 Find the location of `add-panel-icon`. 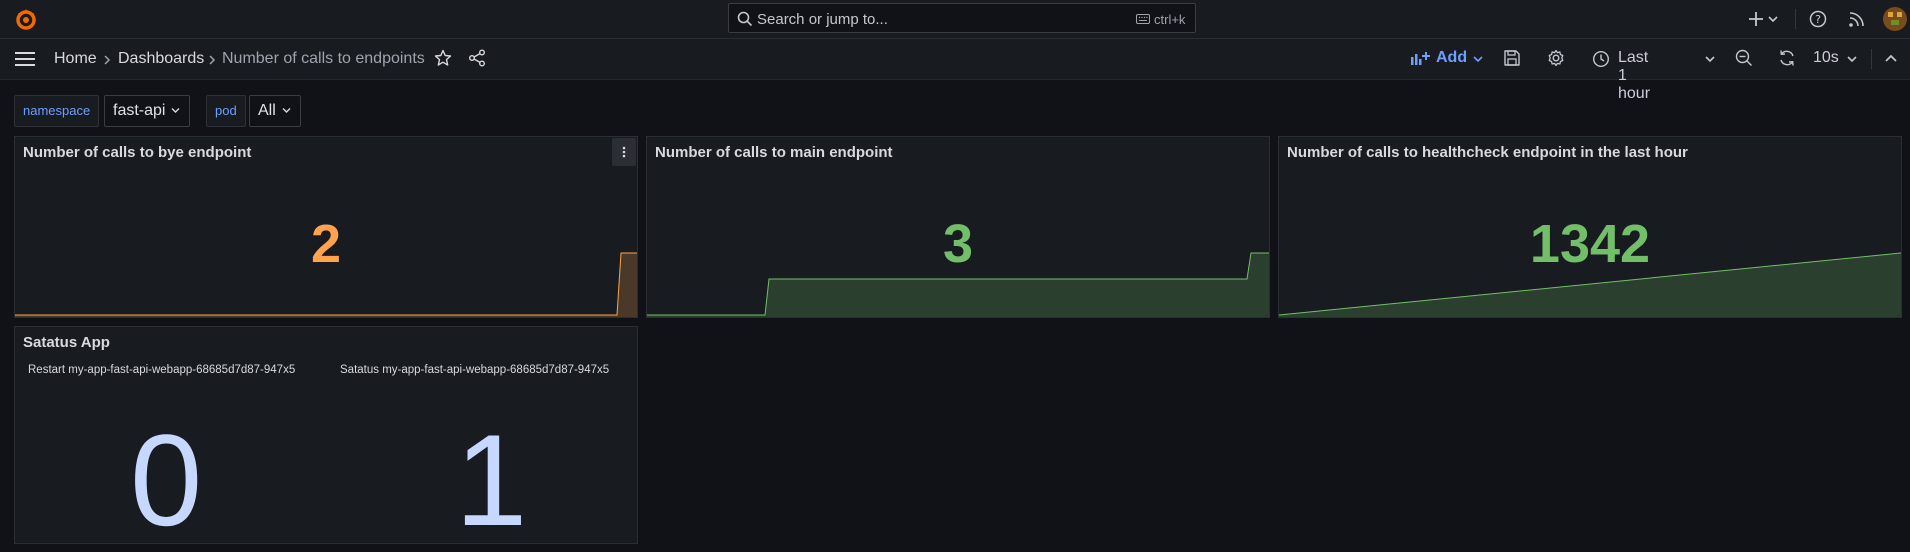

add-panel-icon is located at coordinates (1420, 58).